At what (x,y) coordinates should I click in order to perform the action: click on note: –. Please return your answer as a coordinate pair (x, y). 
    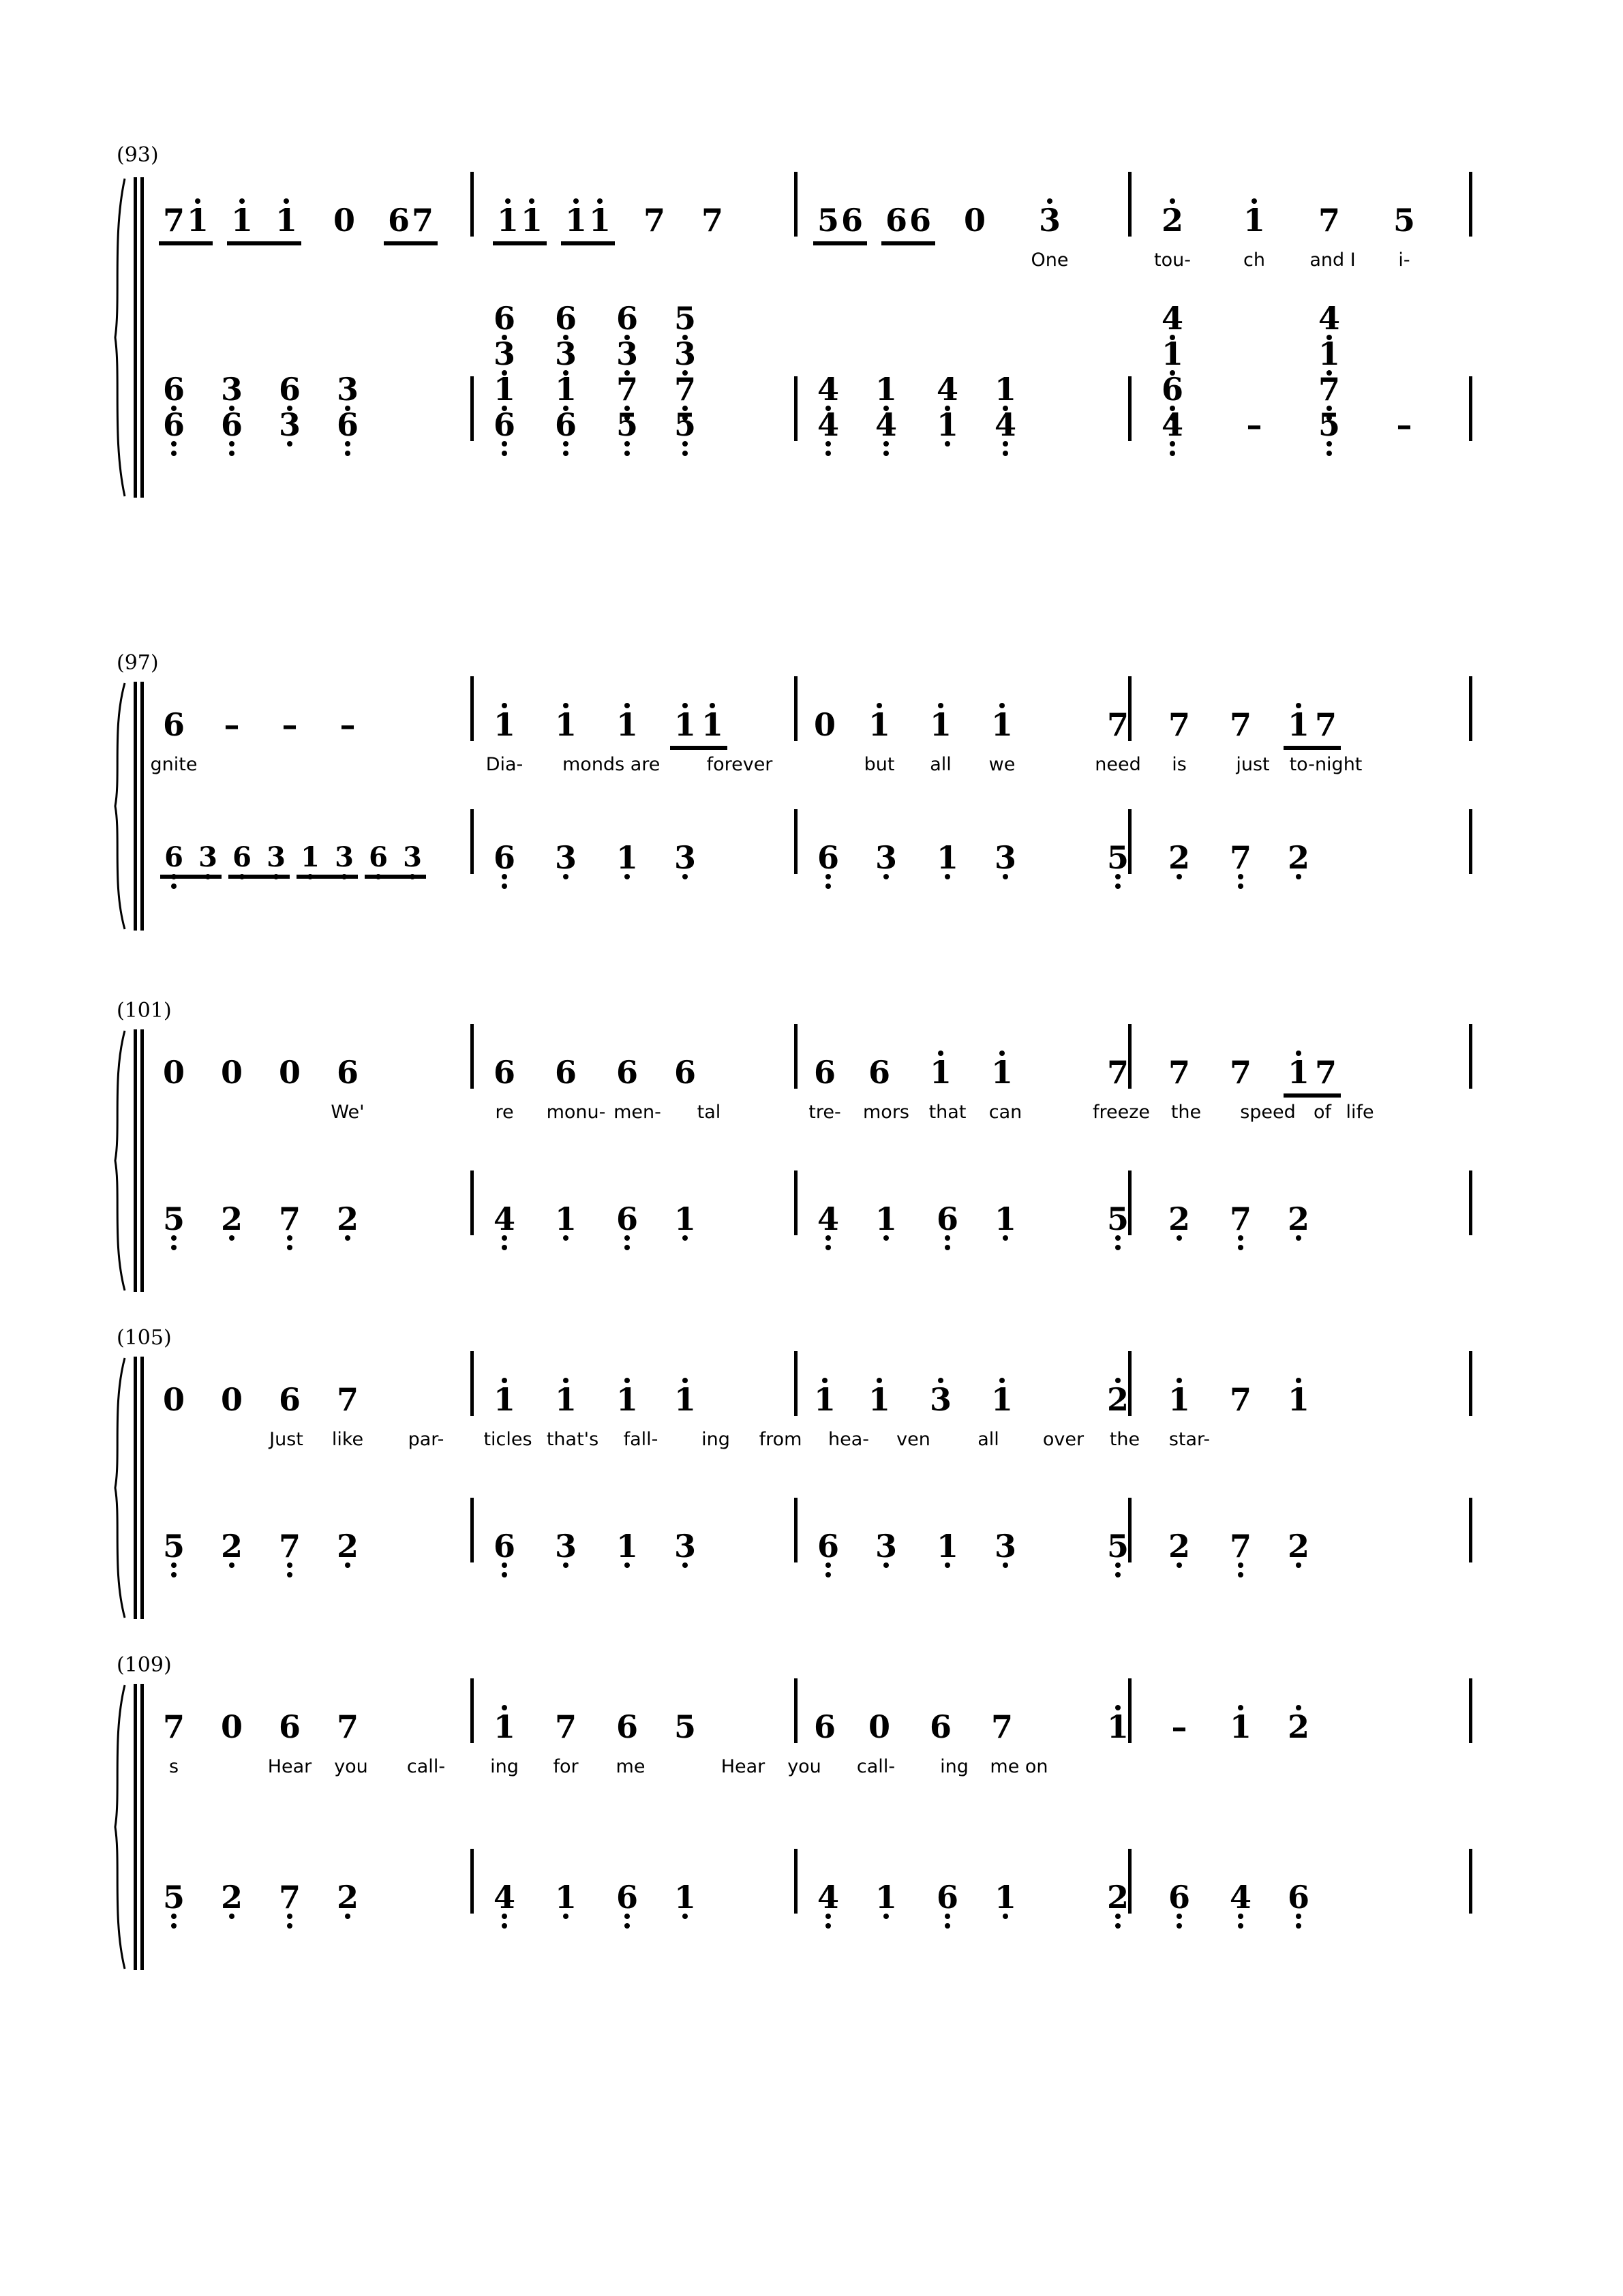
    Looking at the image, I should click on (1179, 1727).